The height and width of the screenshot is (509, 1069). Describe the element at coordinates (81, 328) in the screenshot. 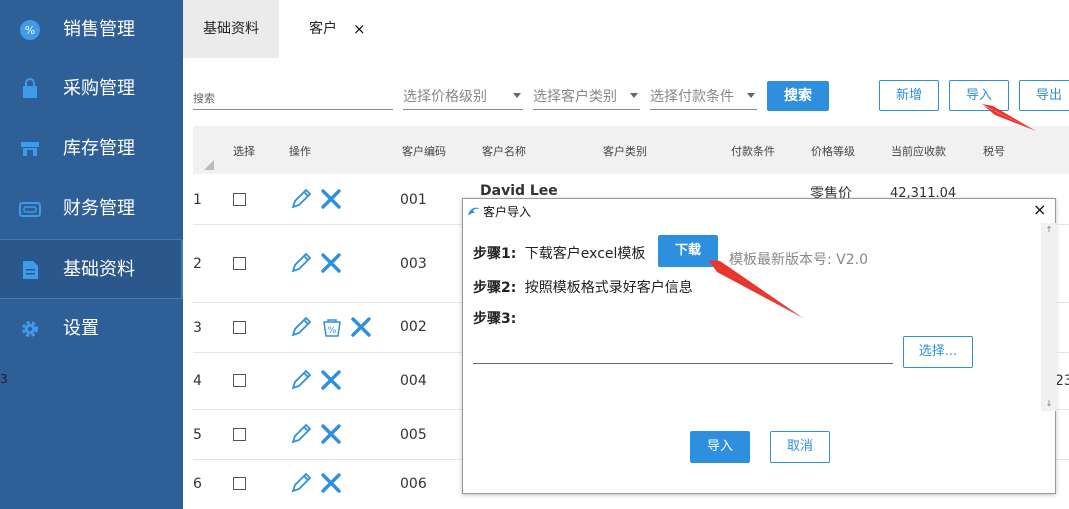

I see `sidebar-item-label: 设置` at that location.